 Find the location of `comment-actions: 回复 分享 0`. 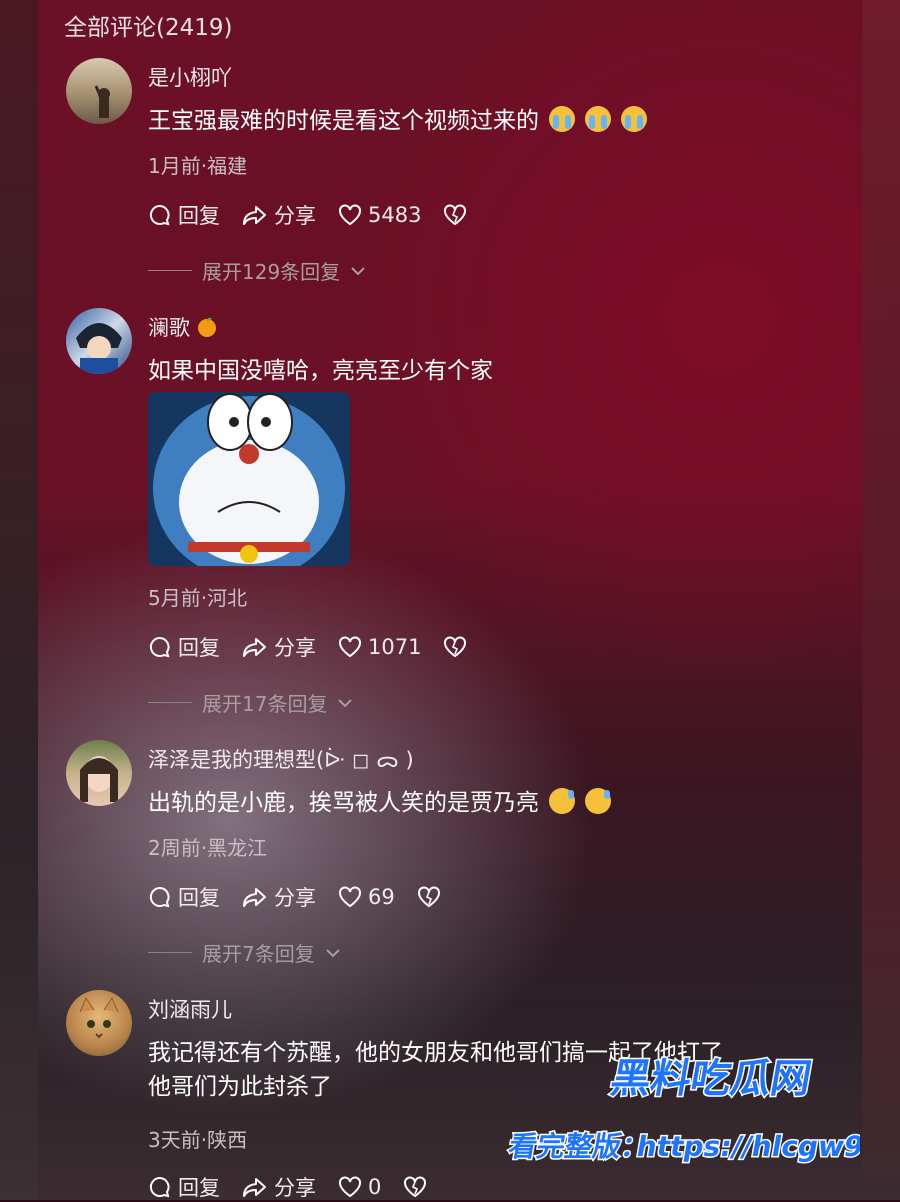

comment-actions: 回复 分享 0 is located at coordinates (287, 1187).